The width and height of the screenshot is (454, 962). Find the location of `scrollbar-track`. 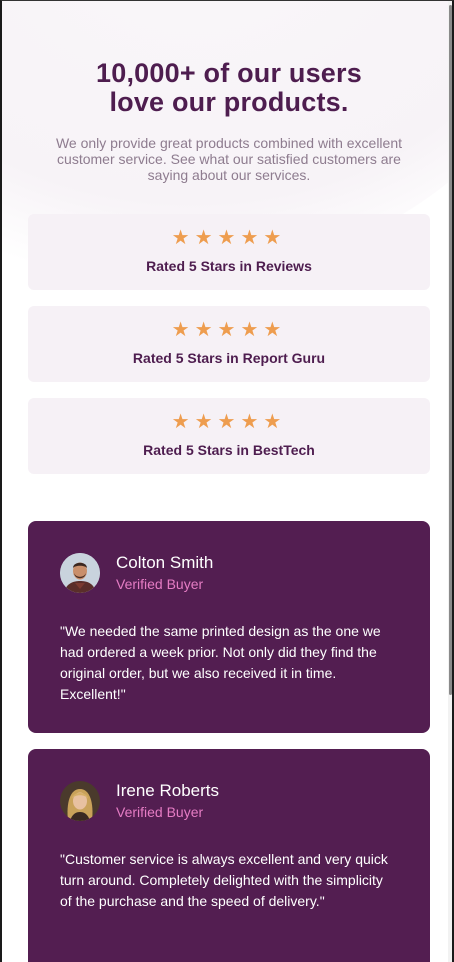

scrollbar-track is located at coordinates (450, 481).